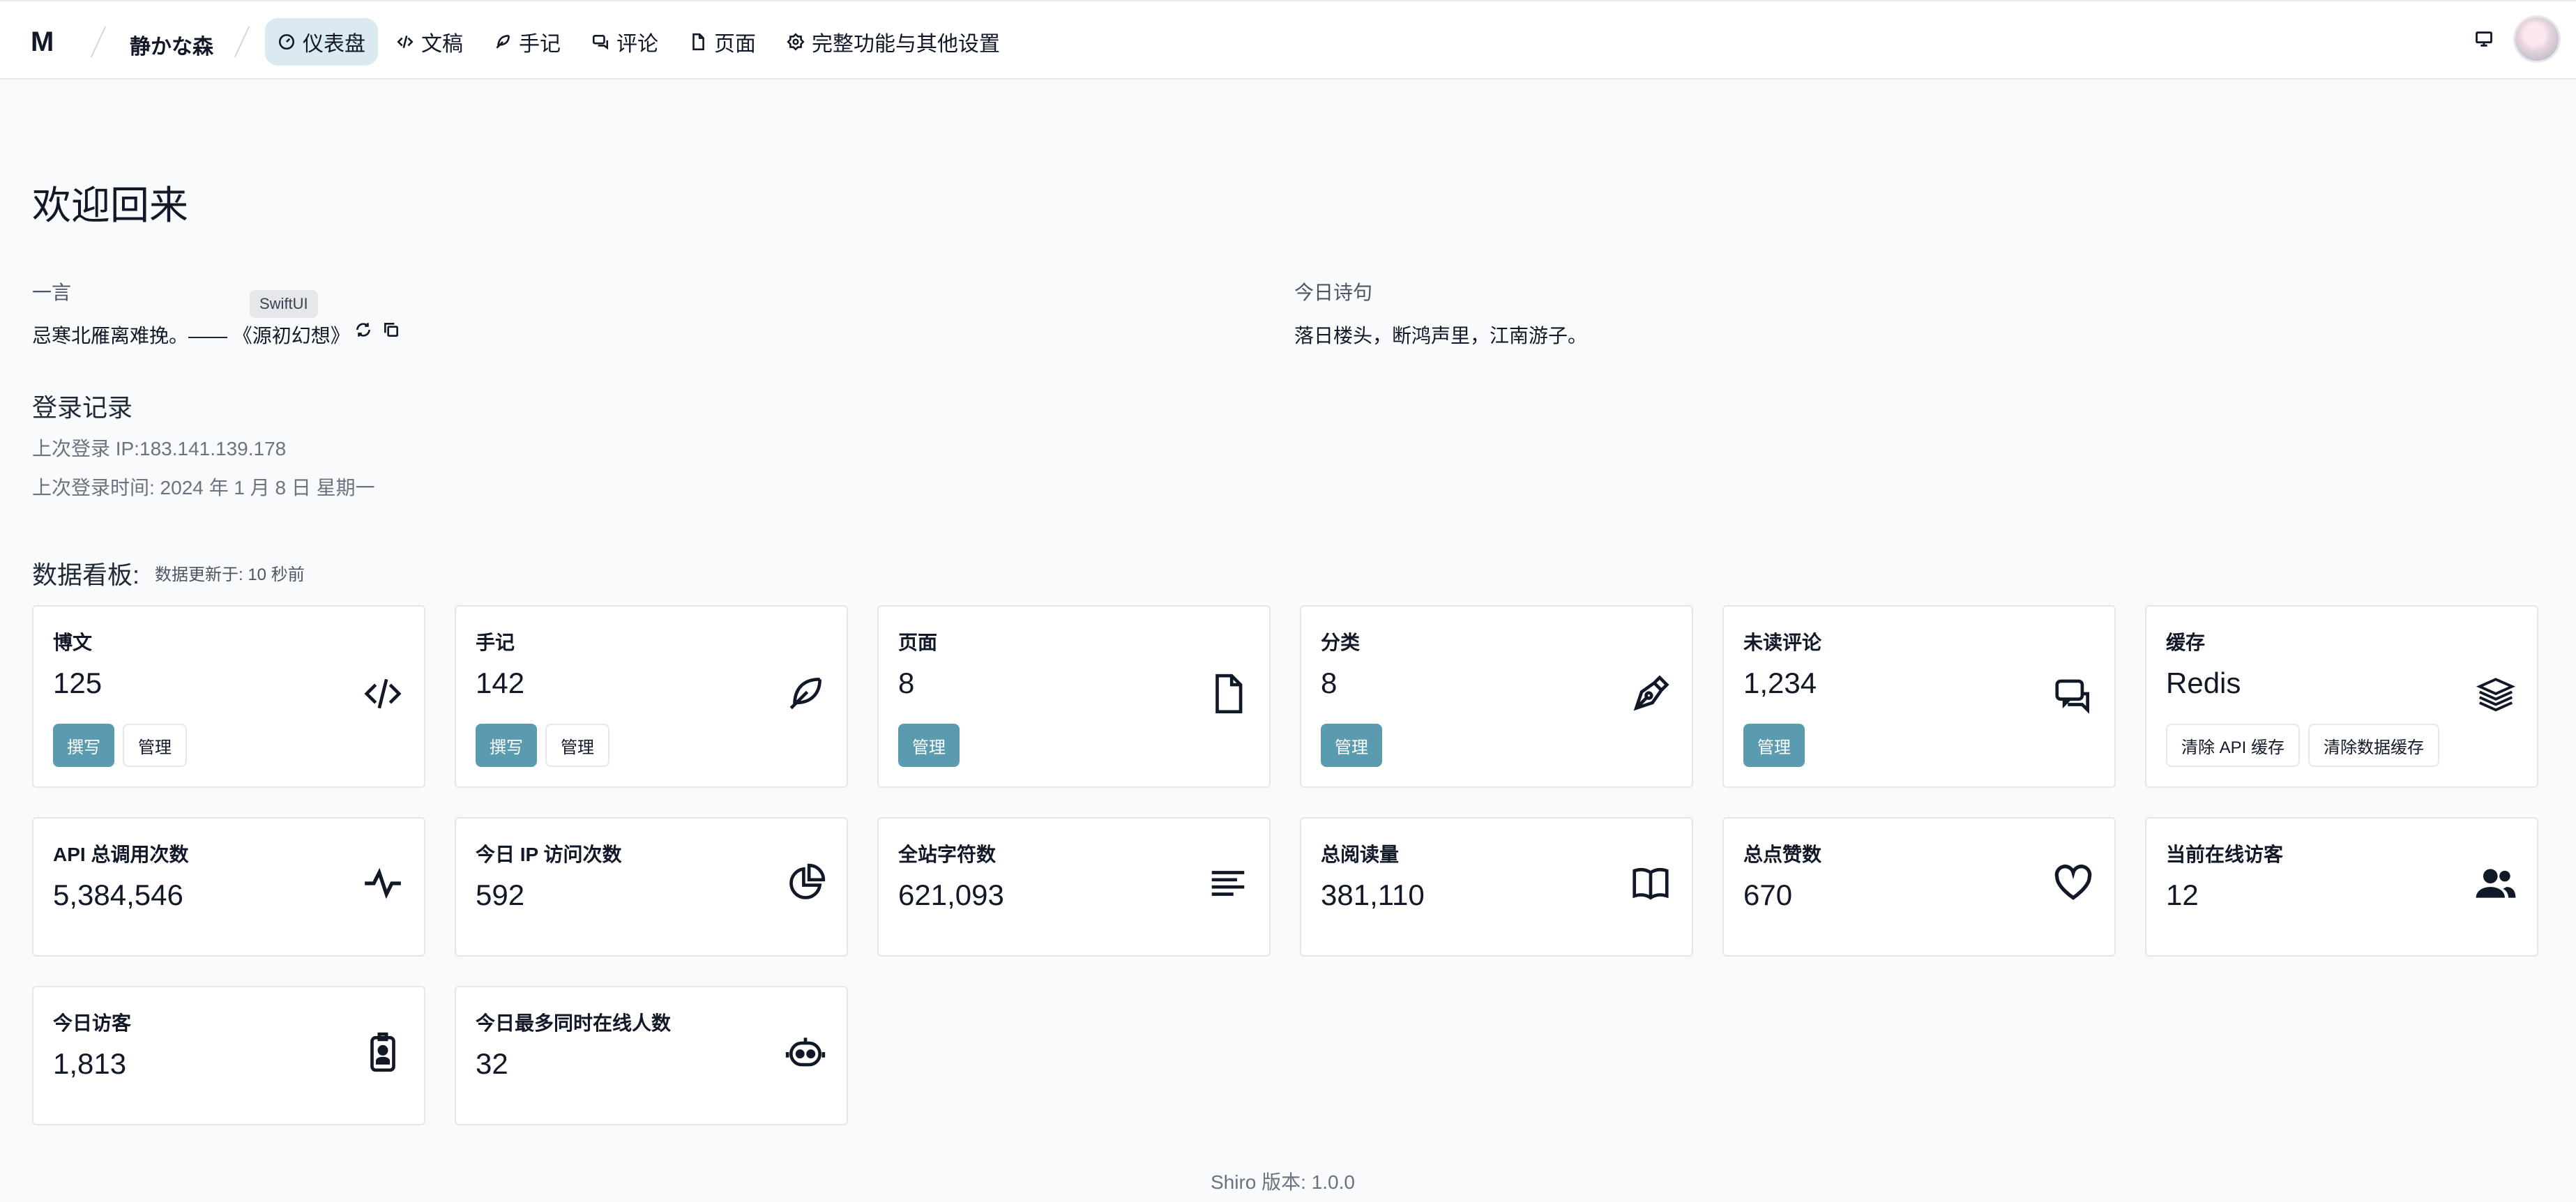 Image resolution: width=2576 pixels, height=1202 pixels. Describe the element at coordinates (2496, 883) in the screenshot. I see `users-icon` at that location.